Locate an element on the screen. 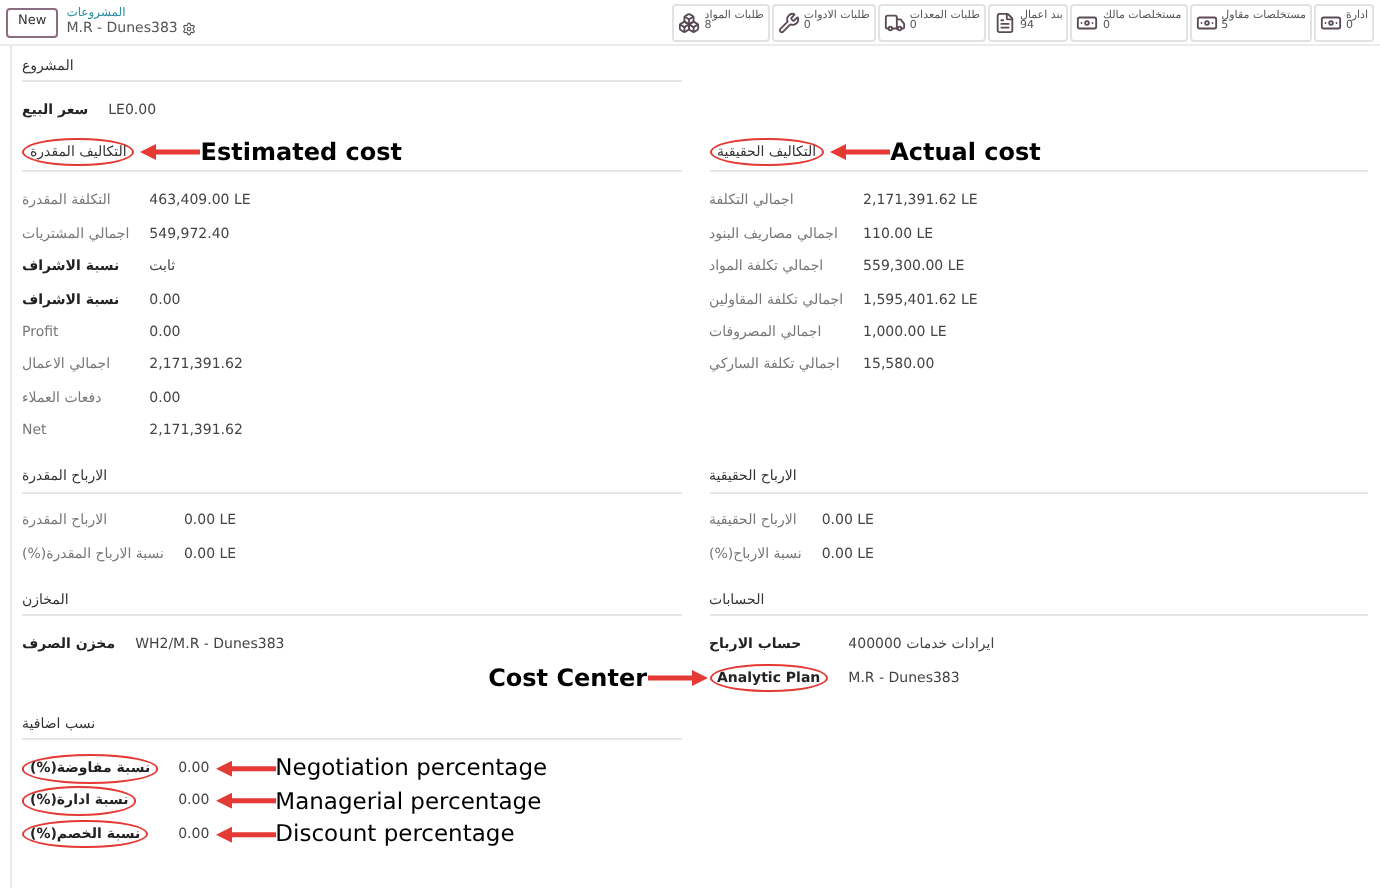 This screenshot has height=888, width=1380. truck-icon is located at coordinates (894, 22).